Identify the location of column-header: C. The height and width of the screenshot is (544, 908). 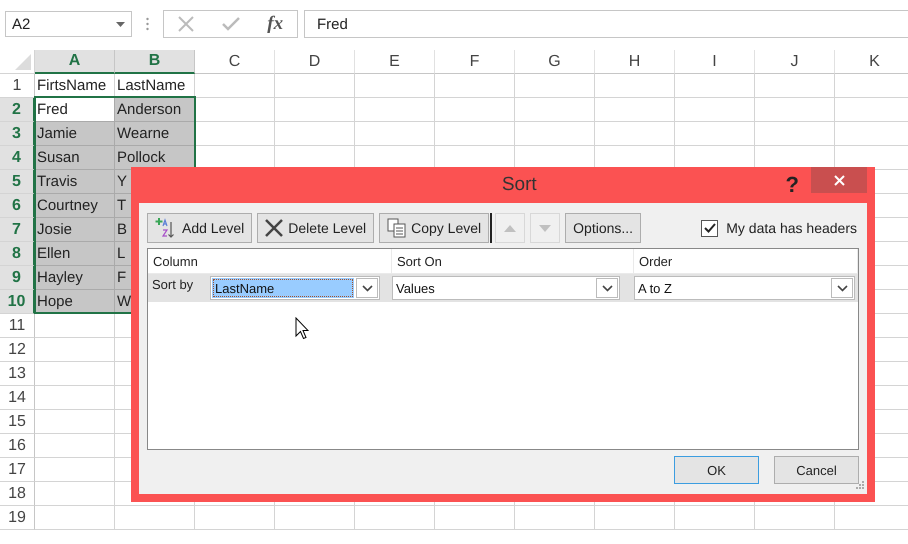
(235, 62).